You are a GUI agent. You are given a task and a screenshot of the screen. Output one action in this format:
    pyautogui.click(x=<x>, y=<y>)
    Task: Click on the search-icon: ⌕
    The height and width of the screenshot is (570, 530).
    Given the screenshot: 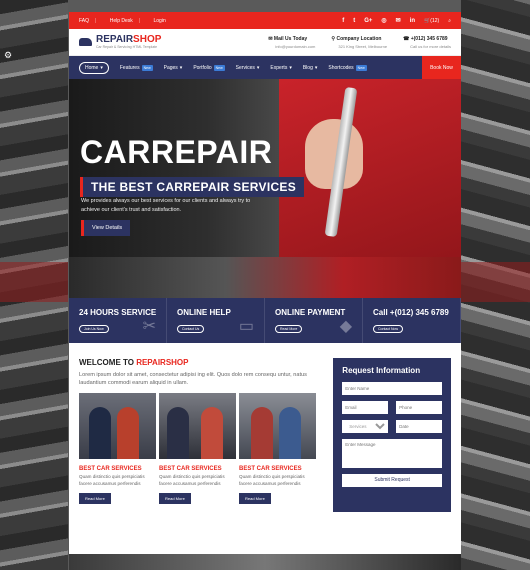 What is the action you would take?
    pyautogui.click(x=449, y=21)
    